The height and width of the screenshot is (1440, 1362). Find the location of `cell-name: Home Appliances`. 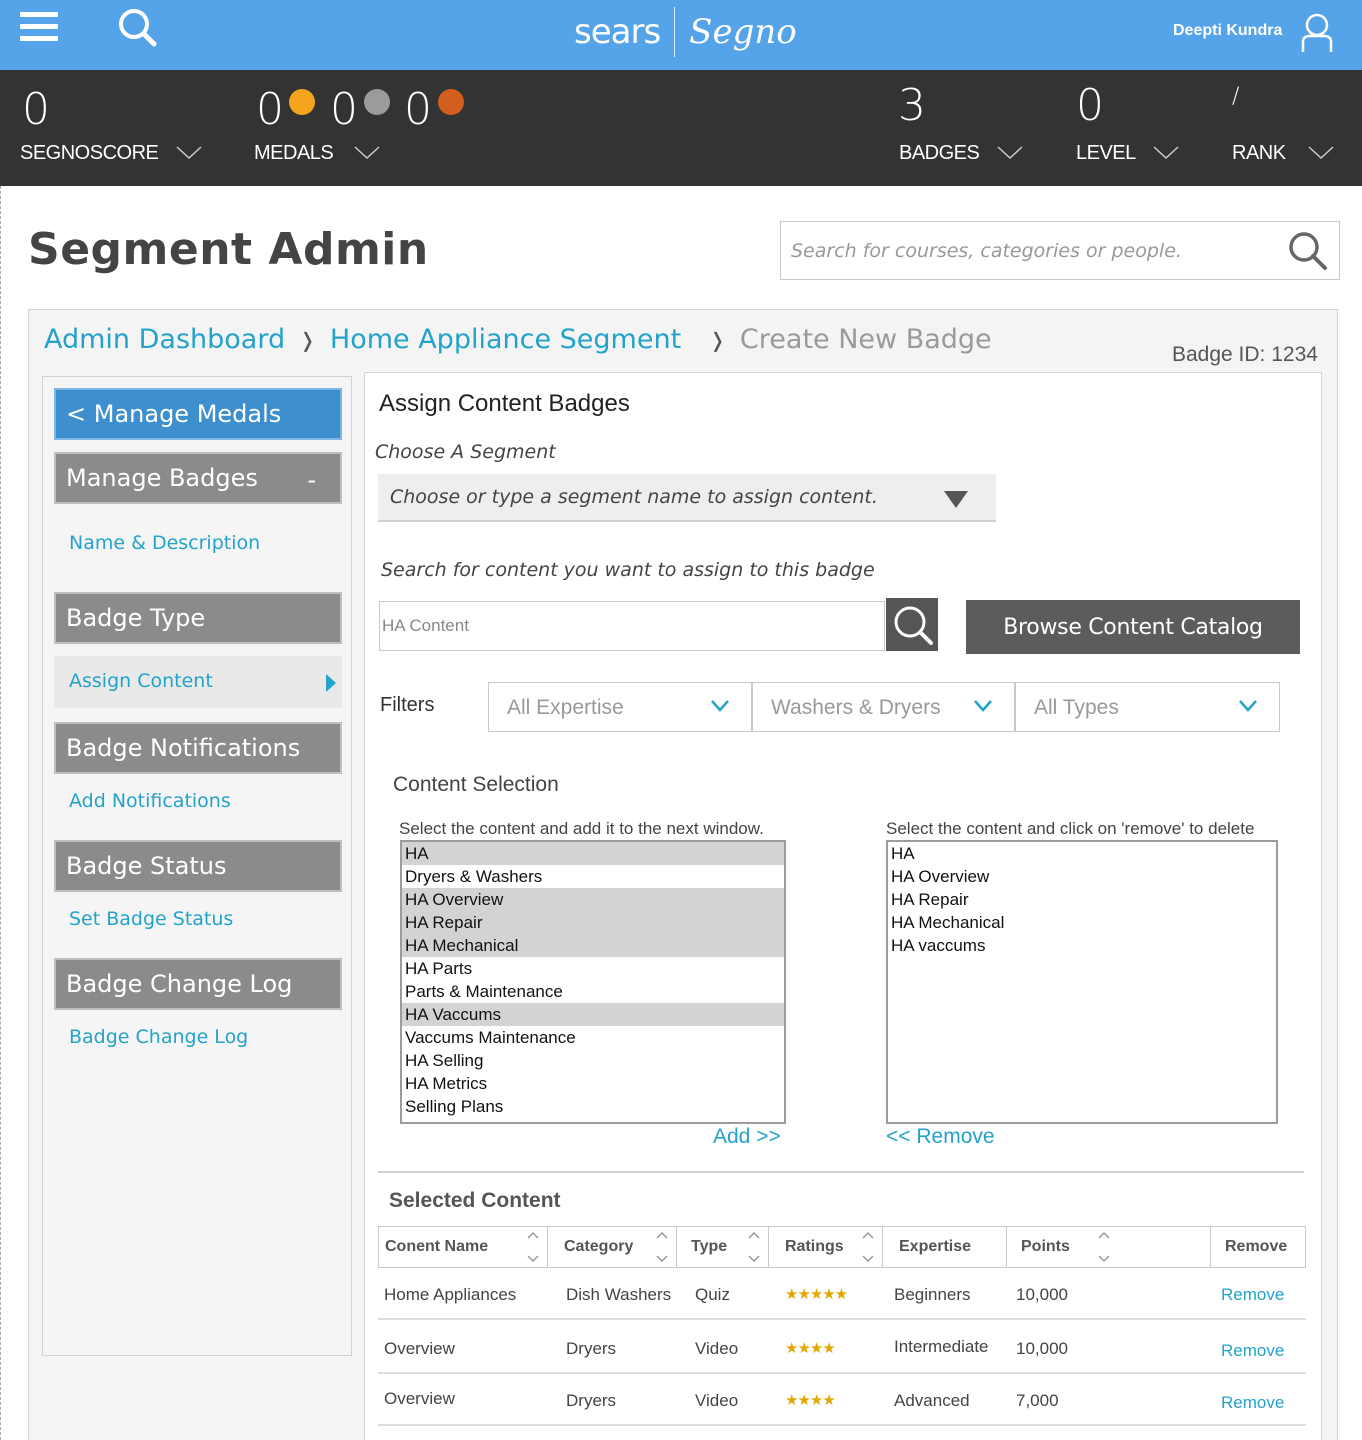

cell-name: Home Appliances is located at coordinates (450, 1294).